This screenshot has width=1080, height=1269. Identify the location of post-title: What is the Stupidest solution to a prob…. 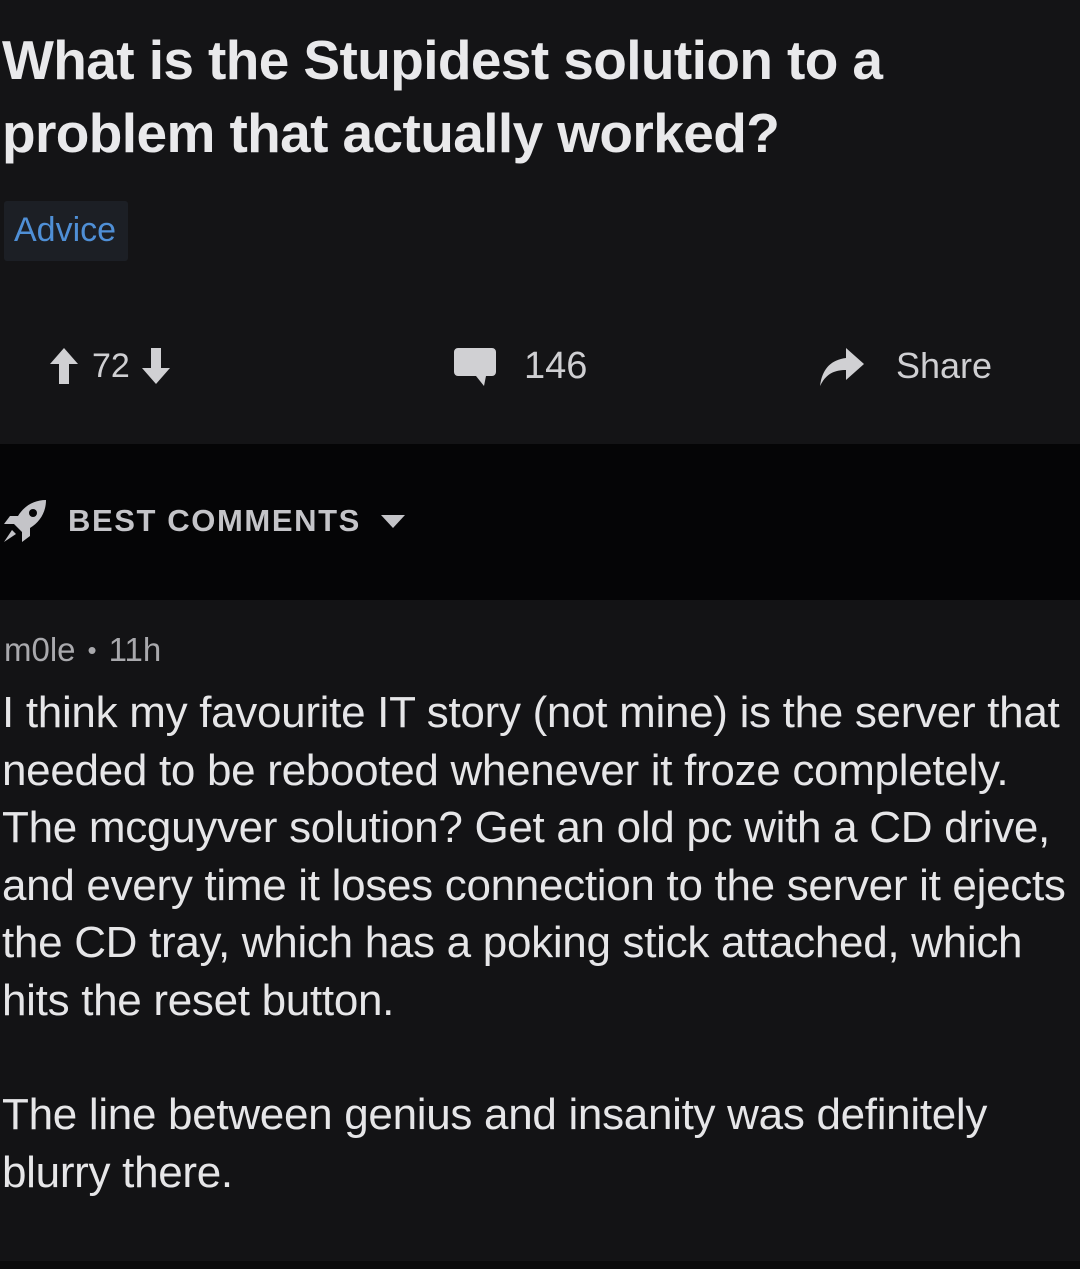
(532, 97).